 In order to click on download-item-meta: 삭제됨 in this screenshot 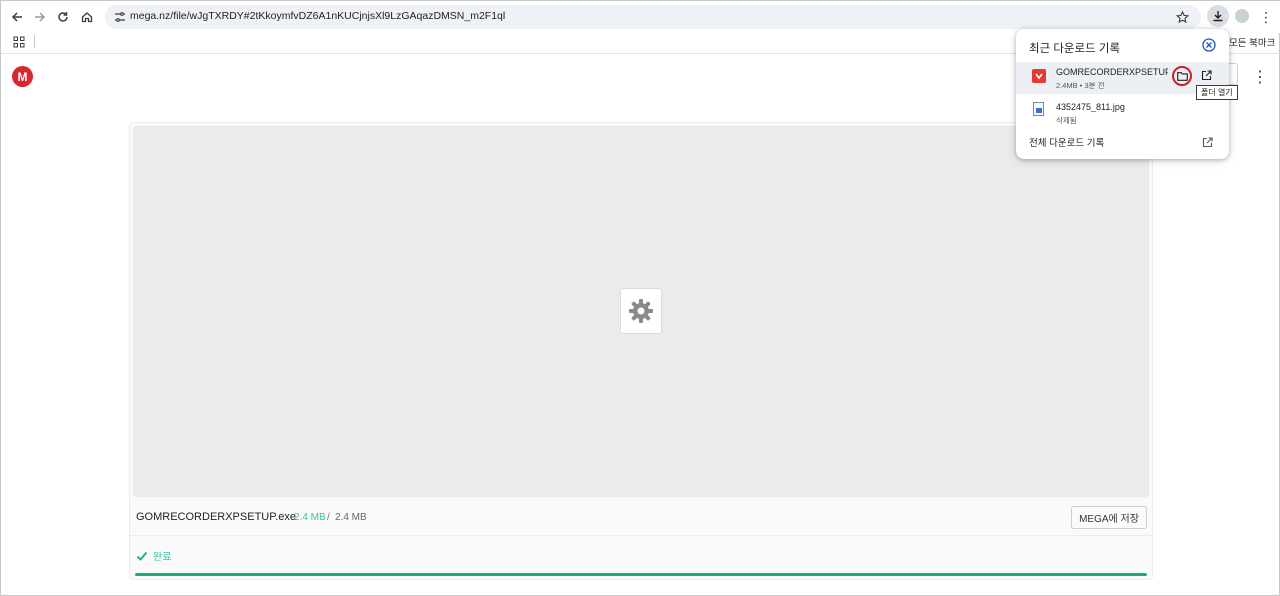, I will do `click(1066, 120)`.